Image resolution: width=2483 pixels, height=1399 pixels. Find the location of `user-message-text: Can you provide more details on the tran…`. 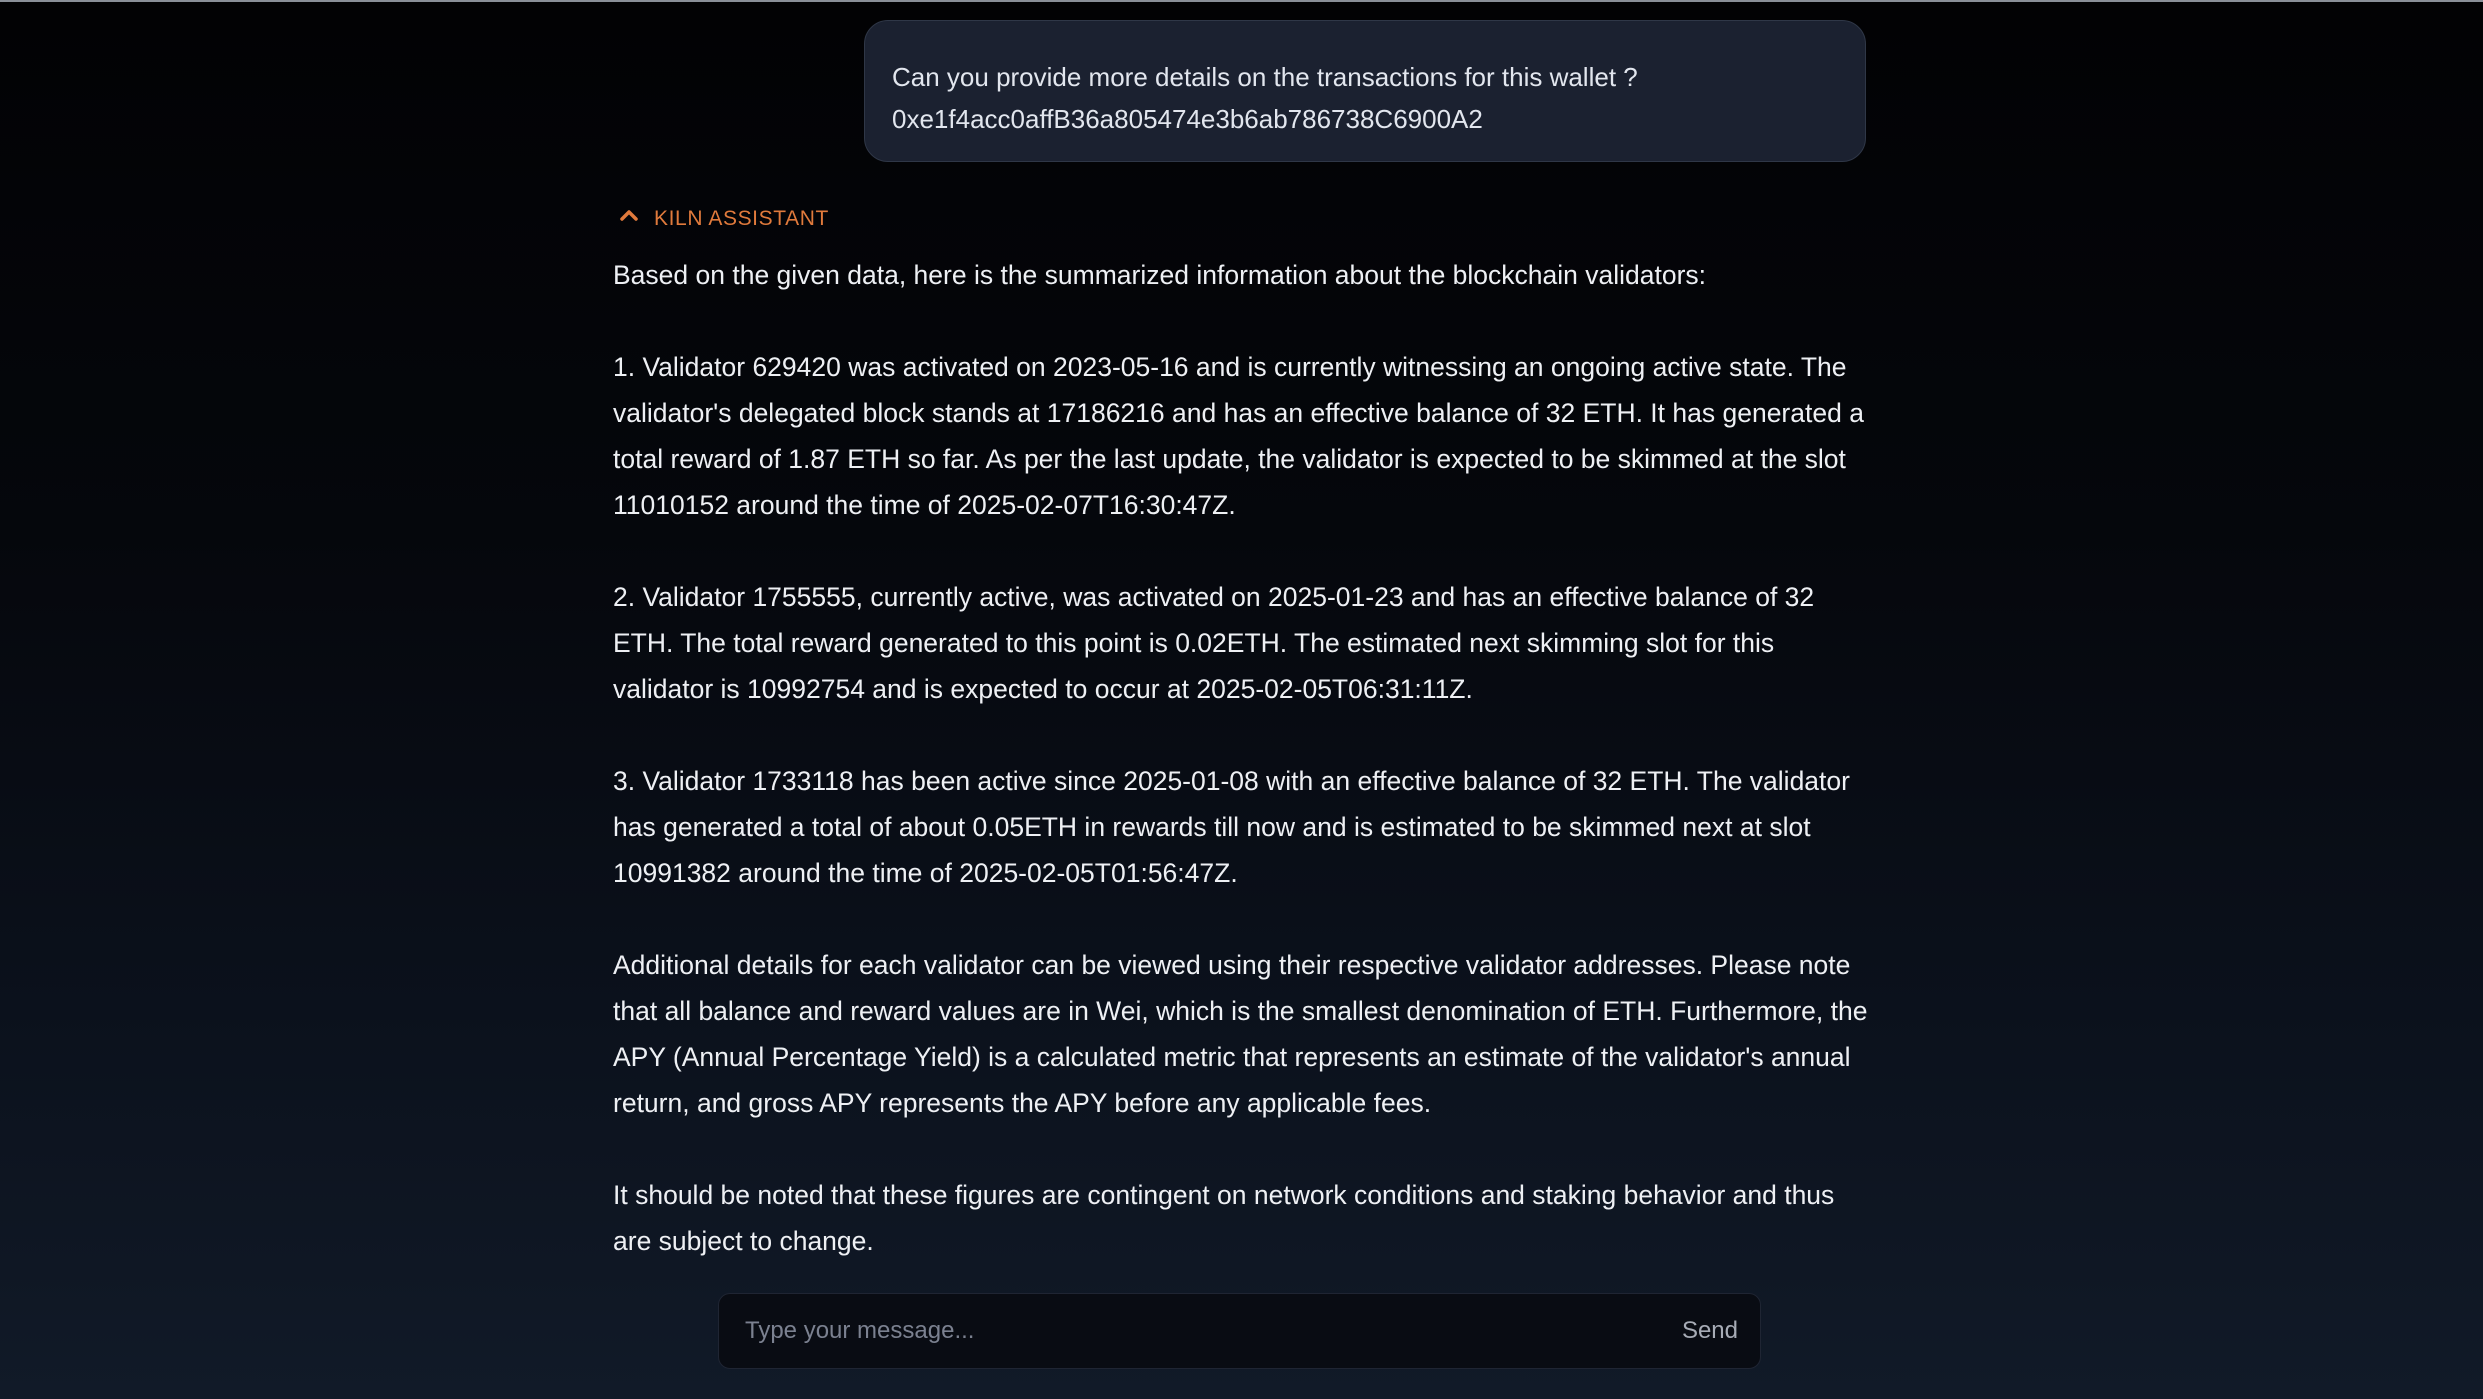

user-message-text: Can you provide more details on the tran… is located at coordinates (1265, 77).